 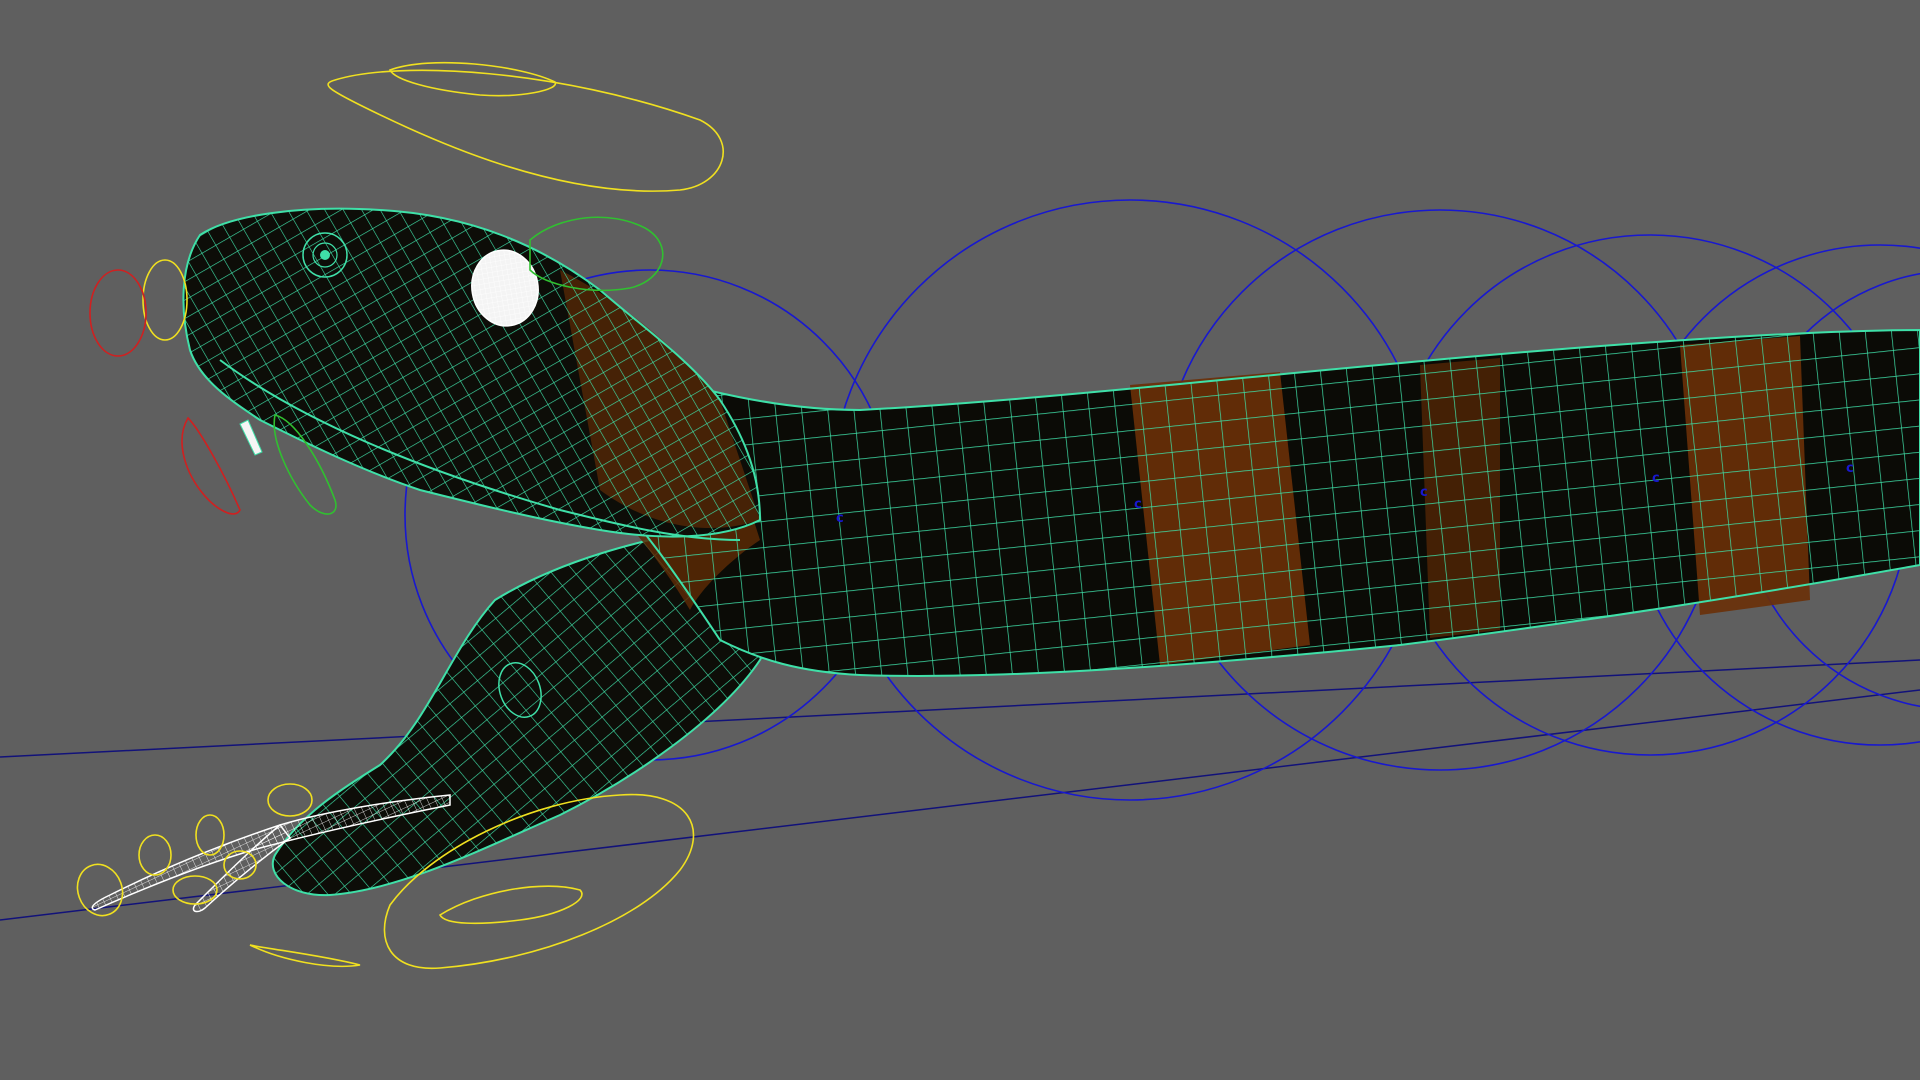 What do you see at coordinates (118, 313) in the screenshot?
I see `left-lip-control` at bounding box center [118, 313].